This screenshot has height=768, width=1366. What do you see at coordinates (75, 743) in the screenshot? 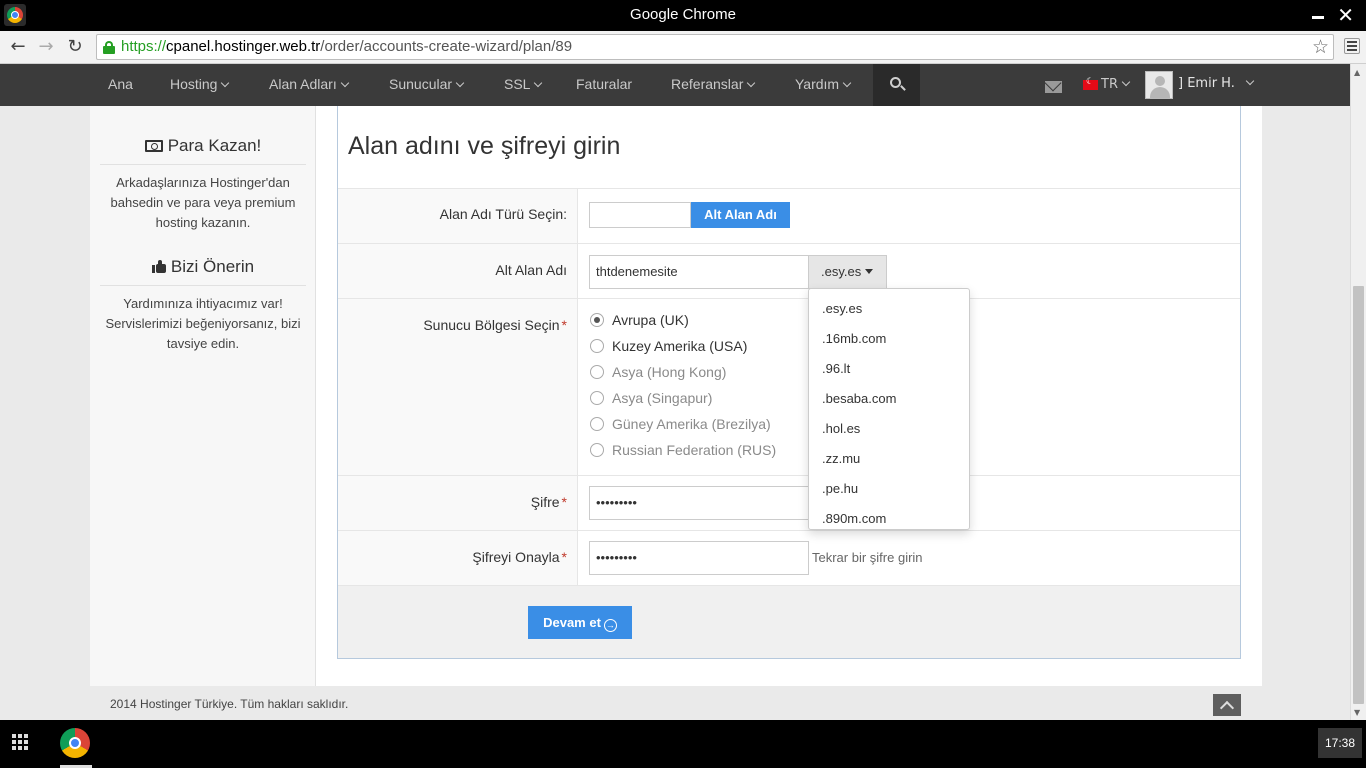
I see `chrome-taskbar-icon` at bounding box center [75, 743].